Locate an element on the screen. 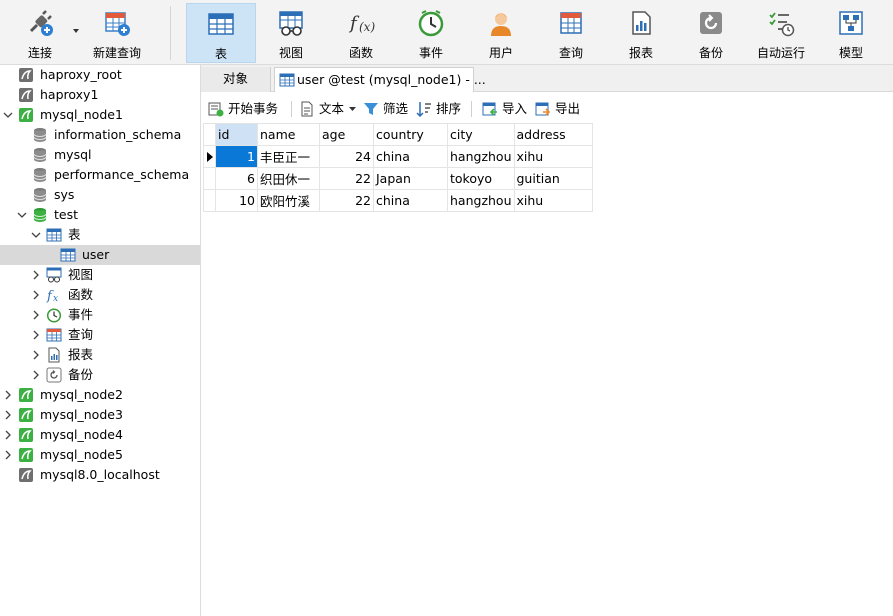  tree-item-haproxy-root: haproxy_root is located at coordinates (100, 75).